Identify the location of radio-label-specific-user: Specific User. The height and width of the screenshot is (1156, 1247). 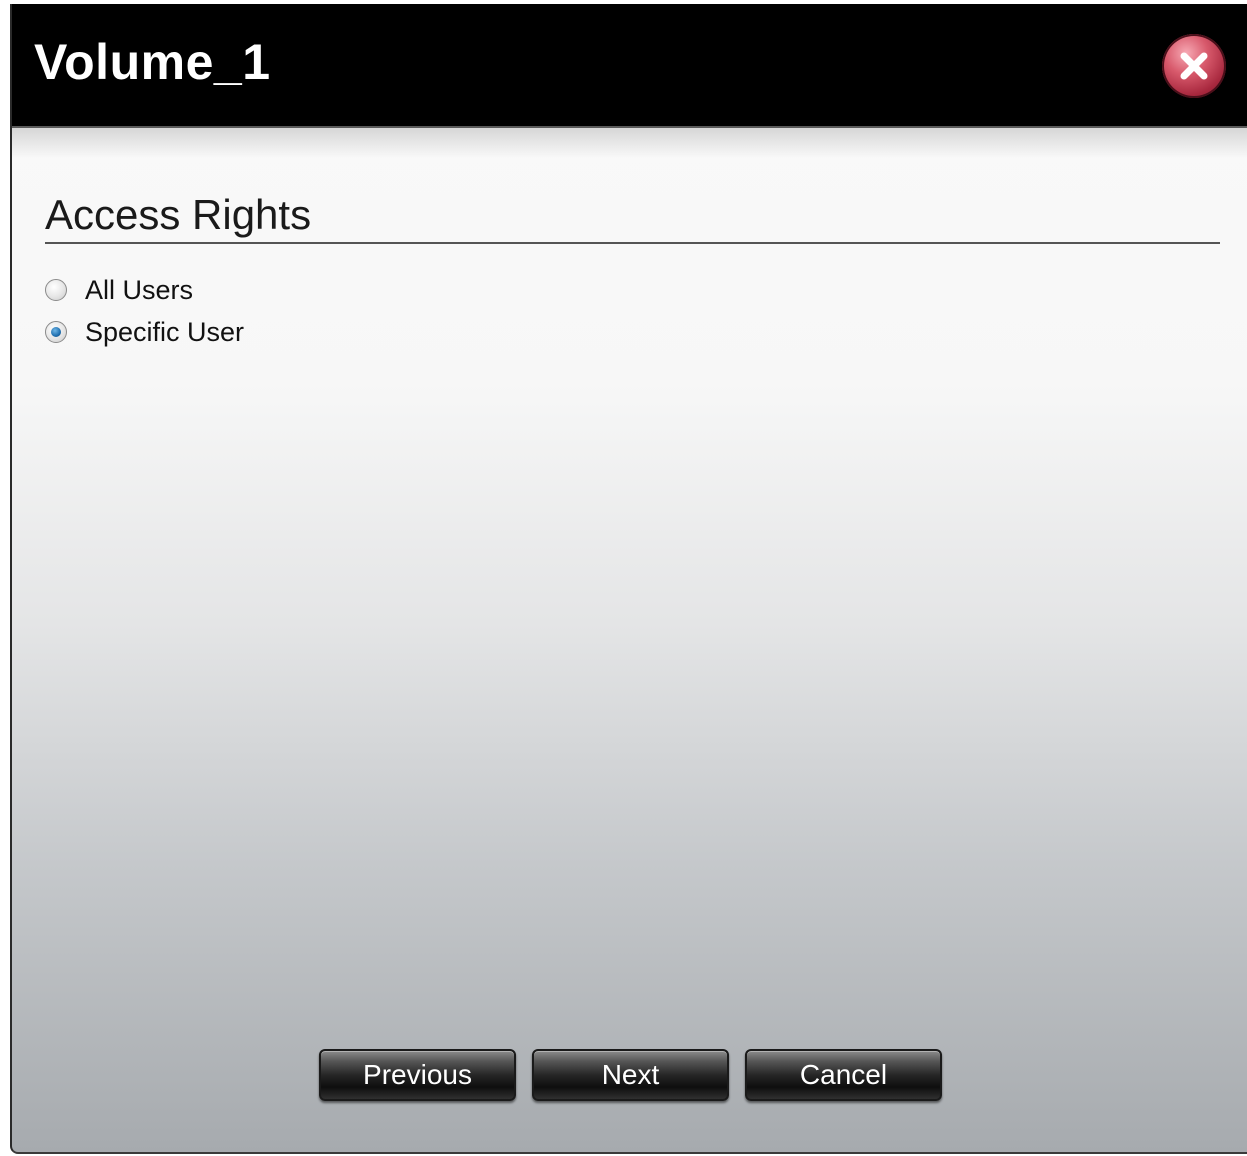
(165, 332).